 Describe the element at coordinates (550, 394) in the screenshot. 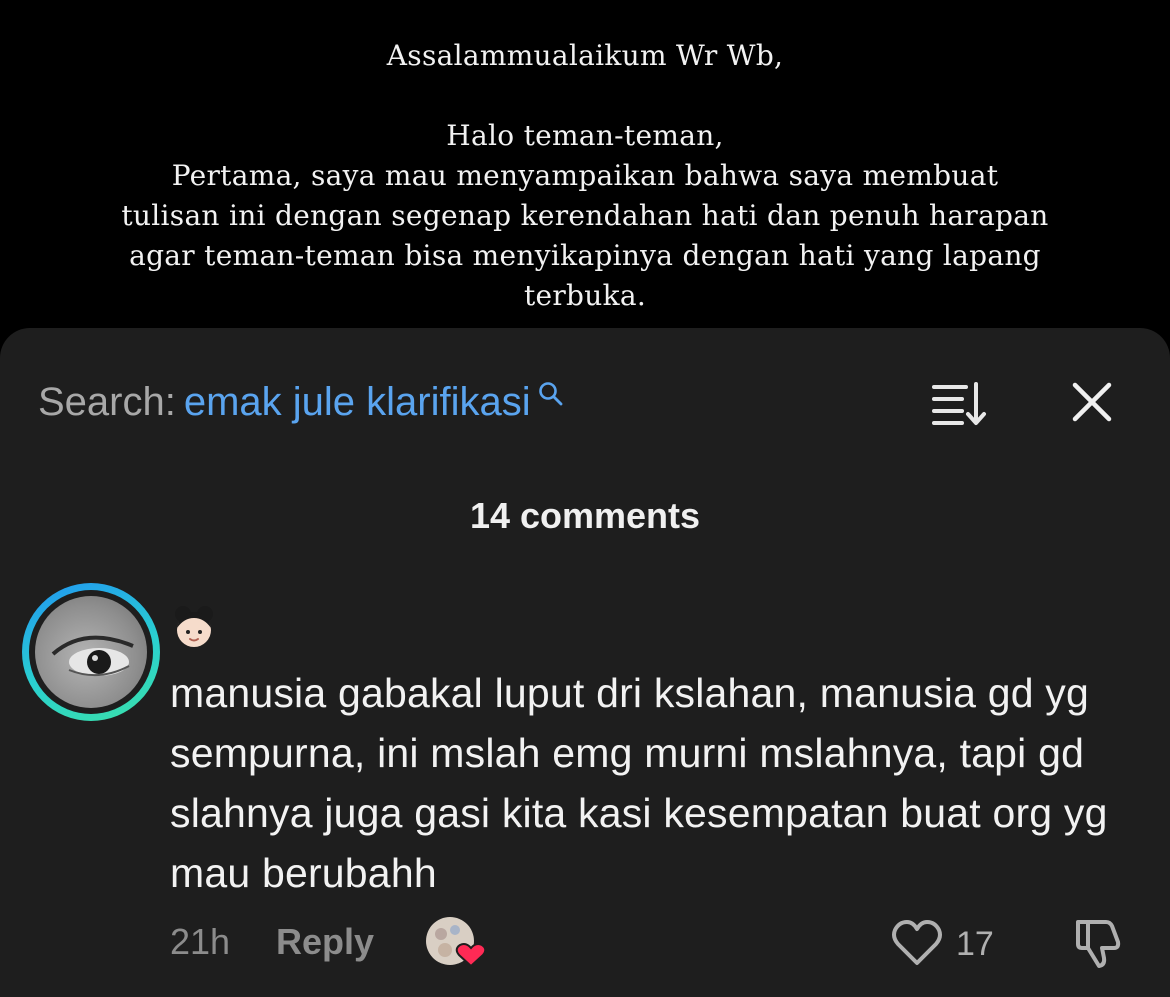

I see `search-icon` at that location.